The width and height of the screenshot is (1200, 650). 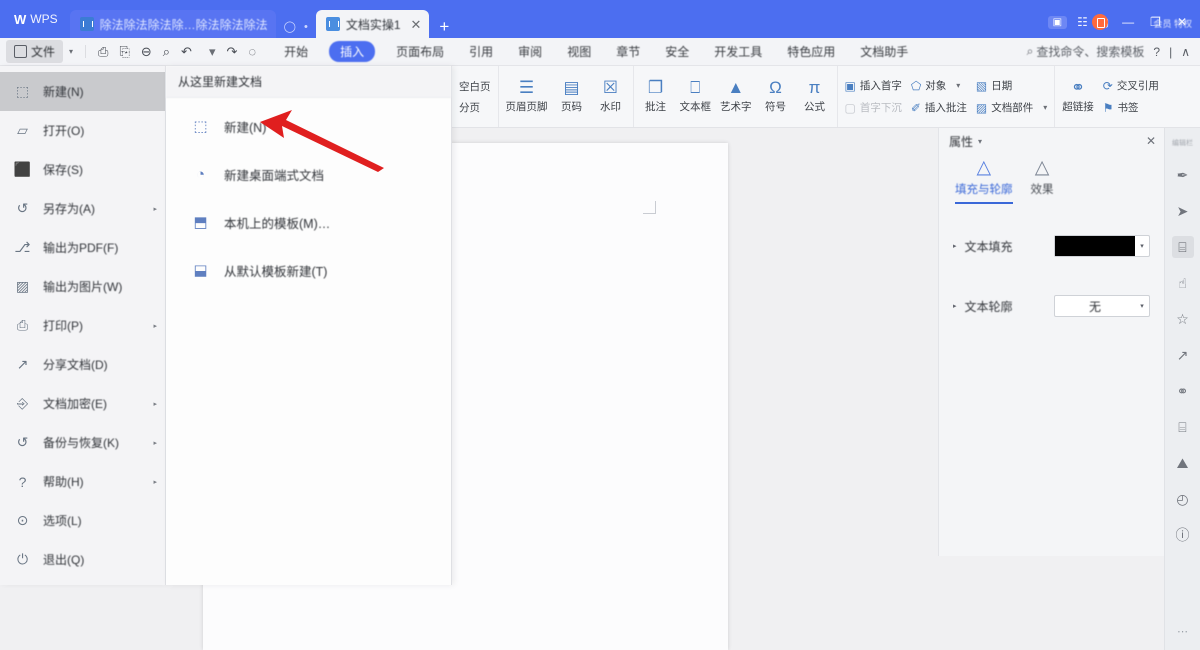 I want to click on doc-parts-button: ▨ 文档部件 ▾, so click(x=1011, y=107).